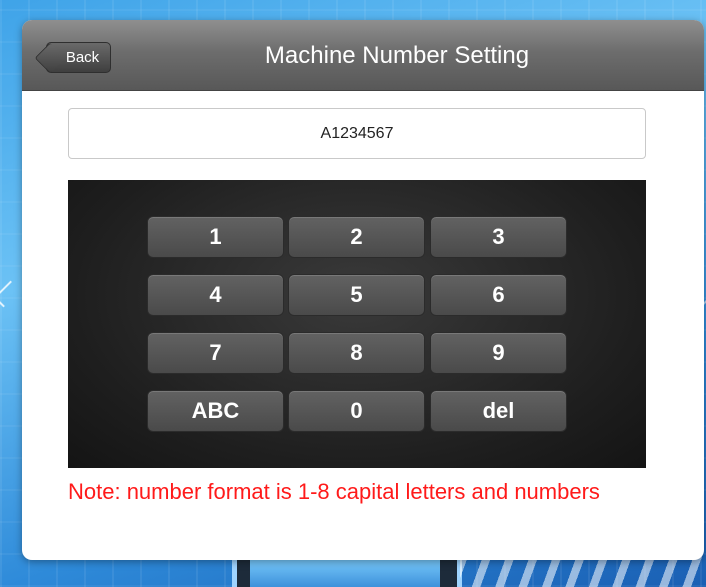 The height and width of the screenshot is (587, 706). I want to click on key-8: 8, so click(356, 353).